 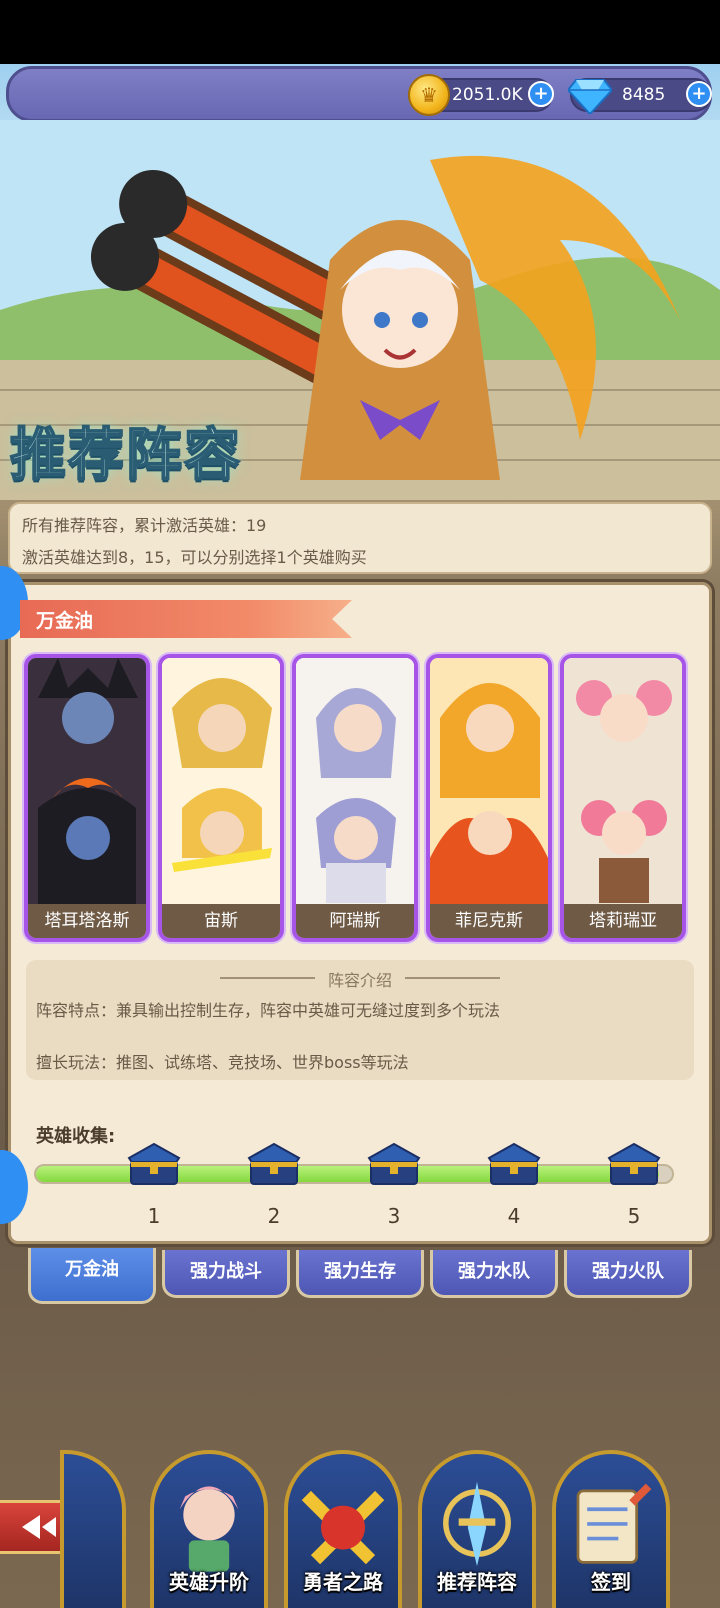 What do you see at coordinates (222, 1062) in the screenshot?
I see `lineup-modes-text: 擅长玩法：推图、试练塔、竞技场、世界boss等玩法` at bounding box center [222, 1062].